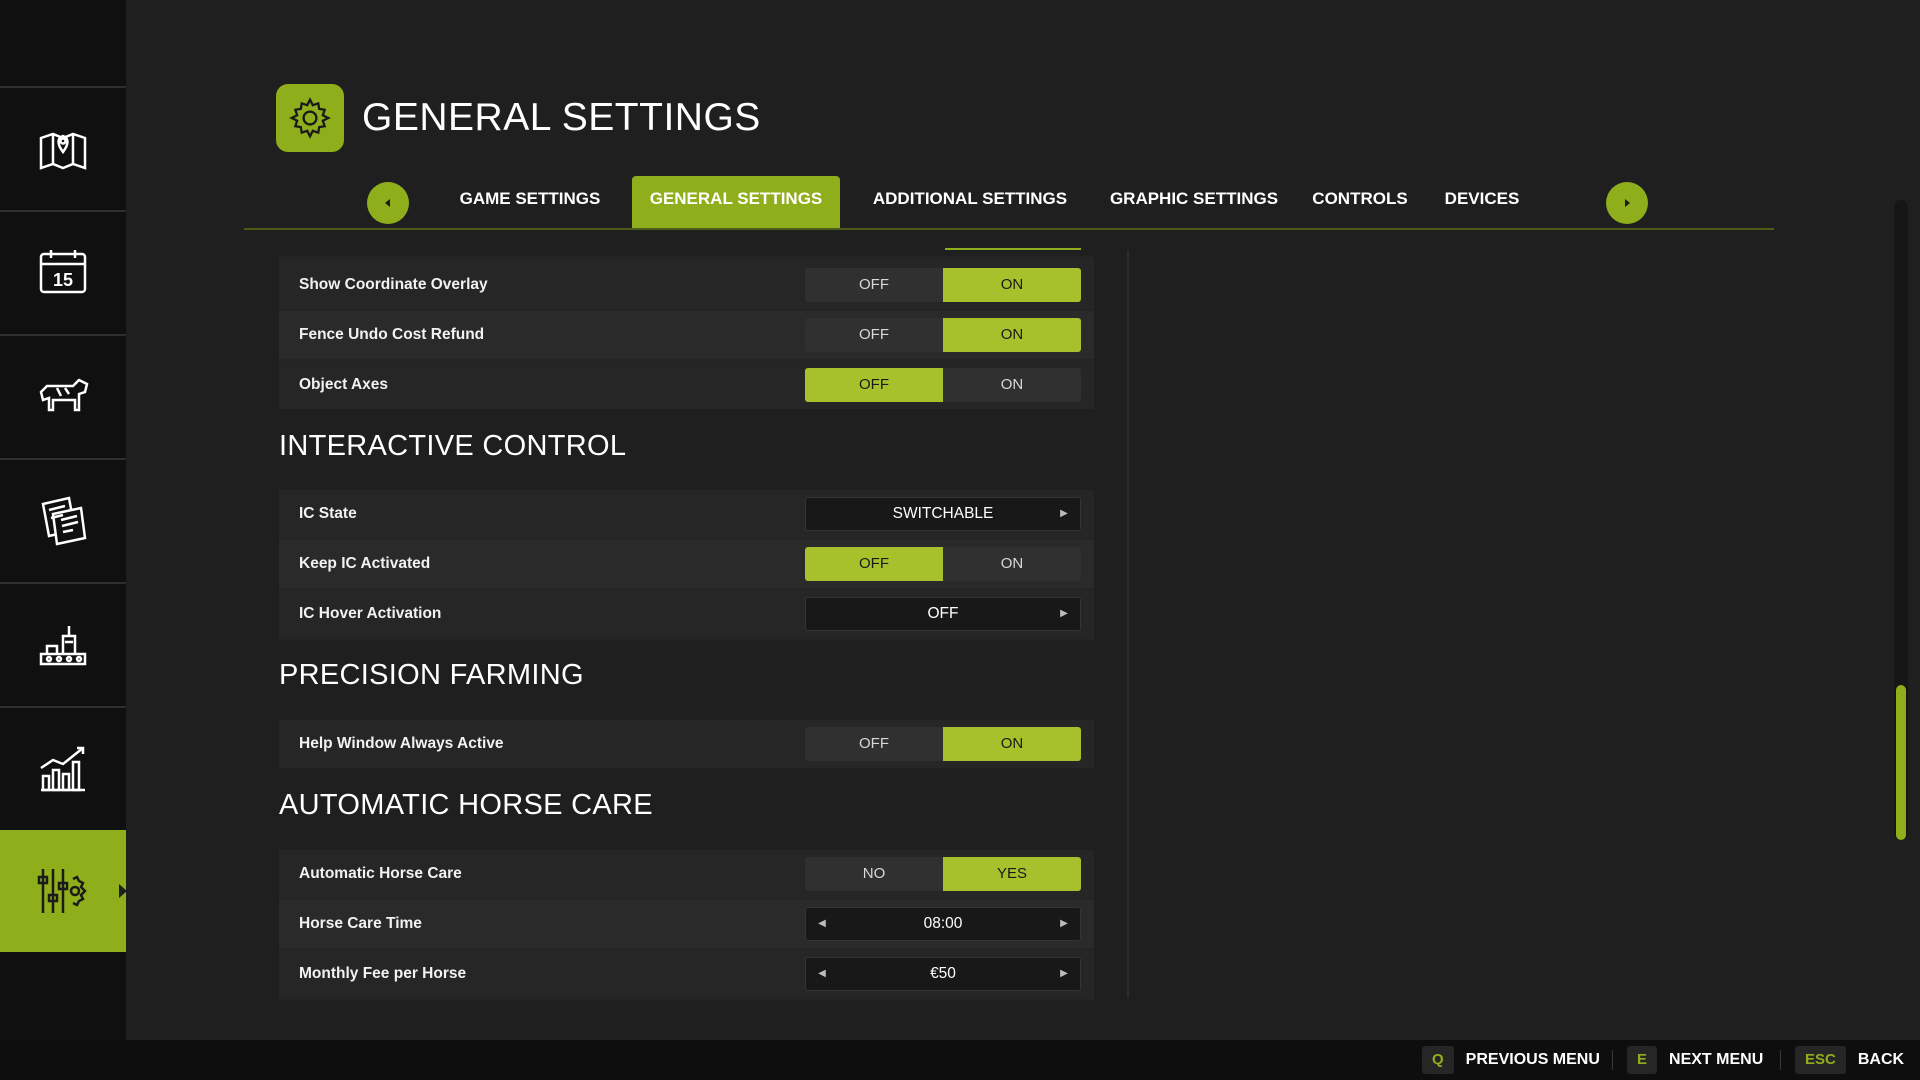  I want to click on scrolled-row-remnant, so click(1013, 248).